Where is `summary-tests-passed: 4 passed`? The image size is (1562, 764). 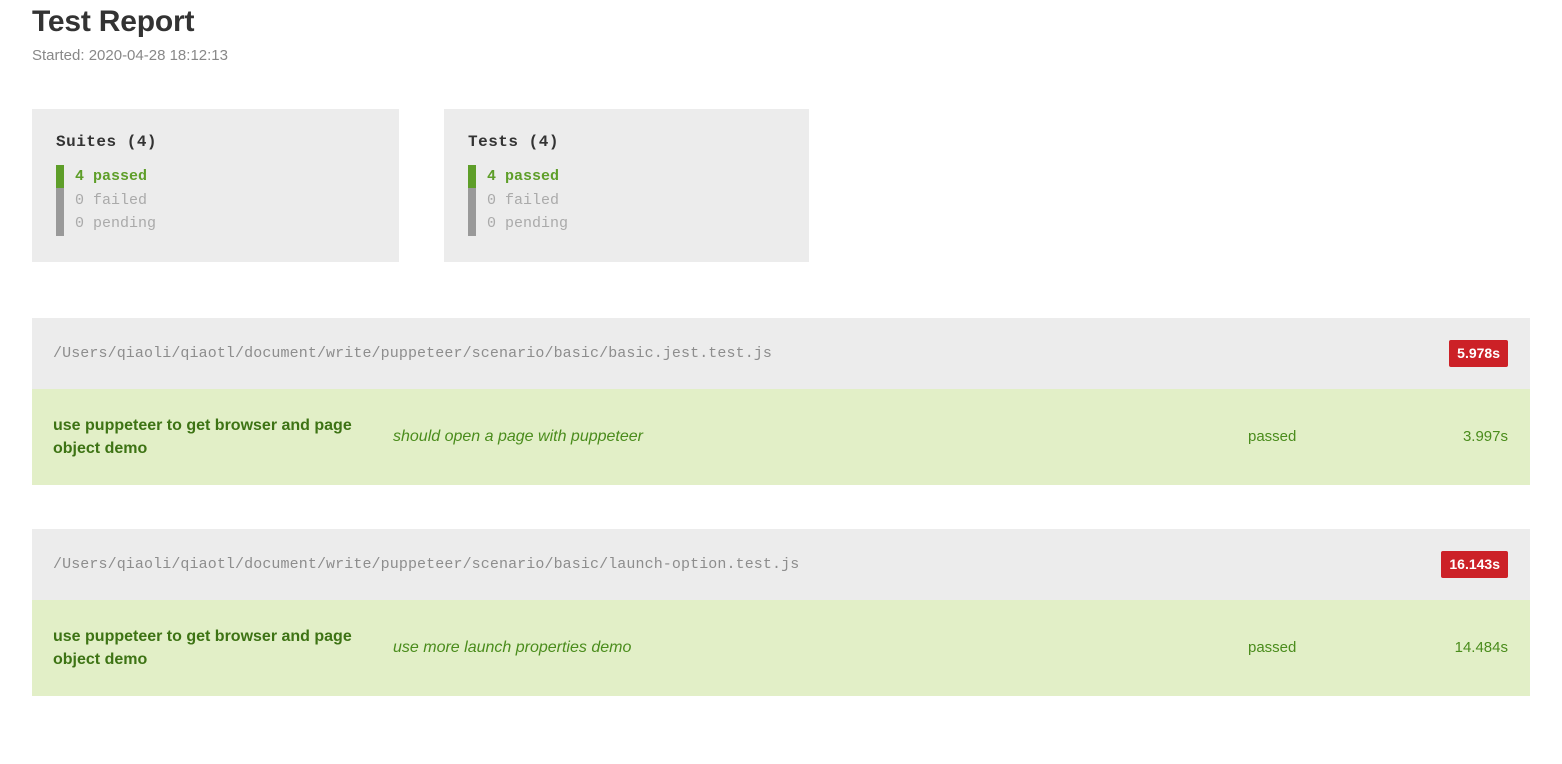 summary-tests-passed: 4 passed is located at coordinates (523, 176).